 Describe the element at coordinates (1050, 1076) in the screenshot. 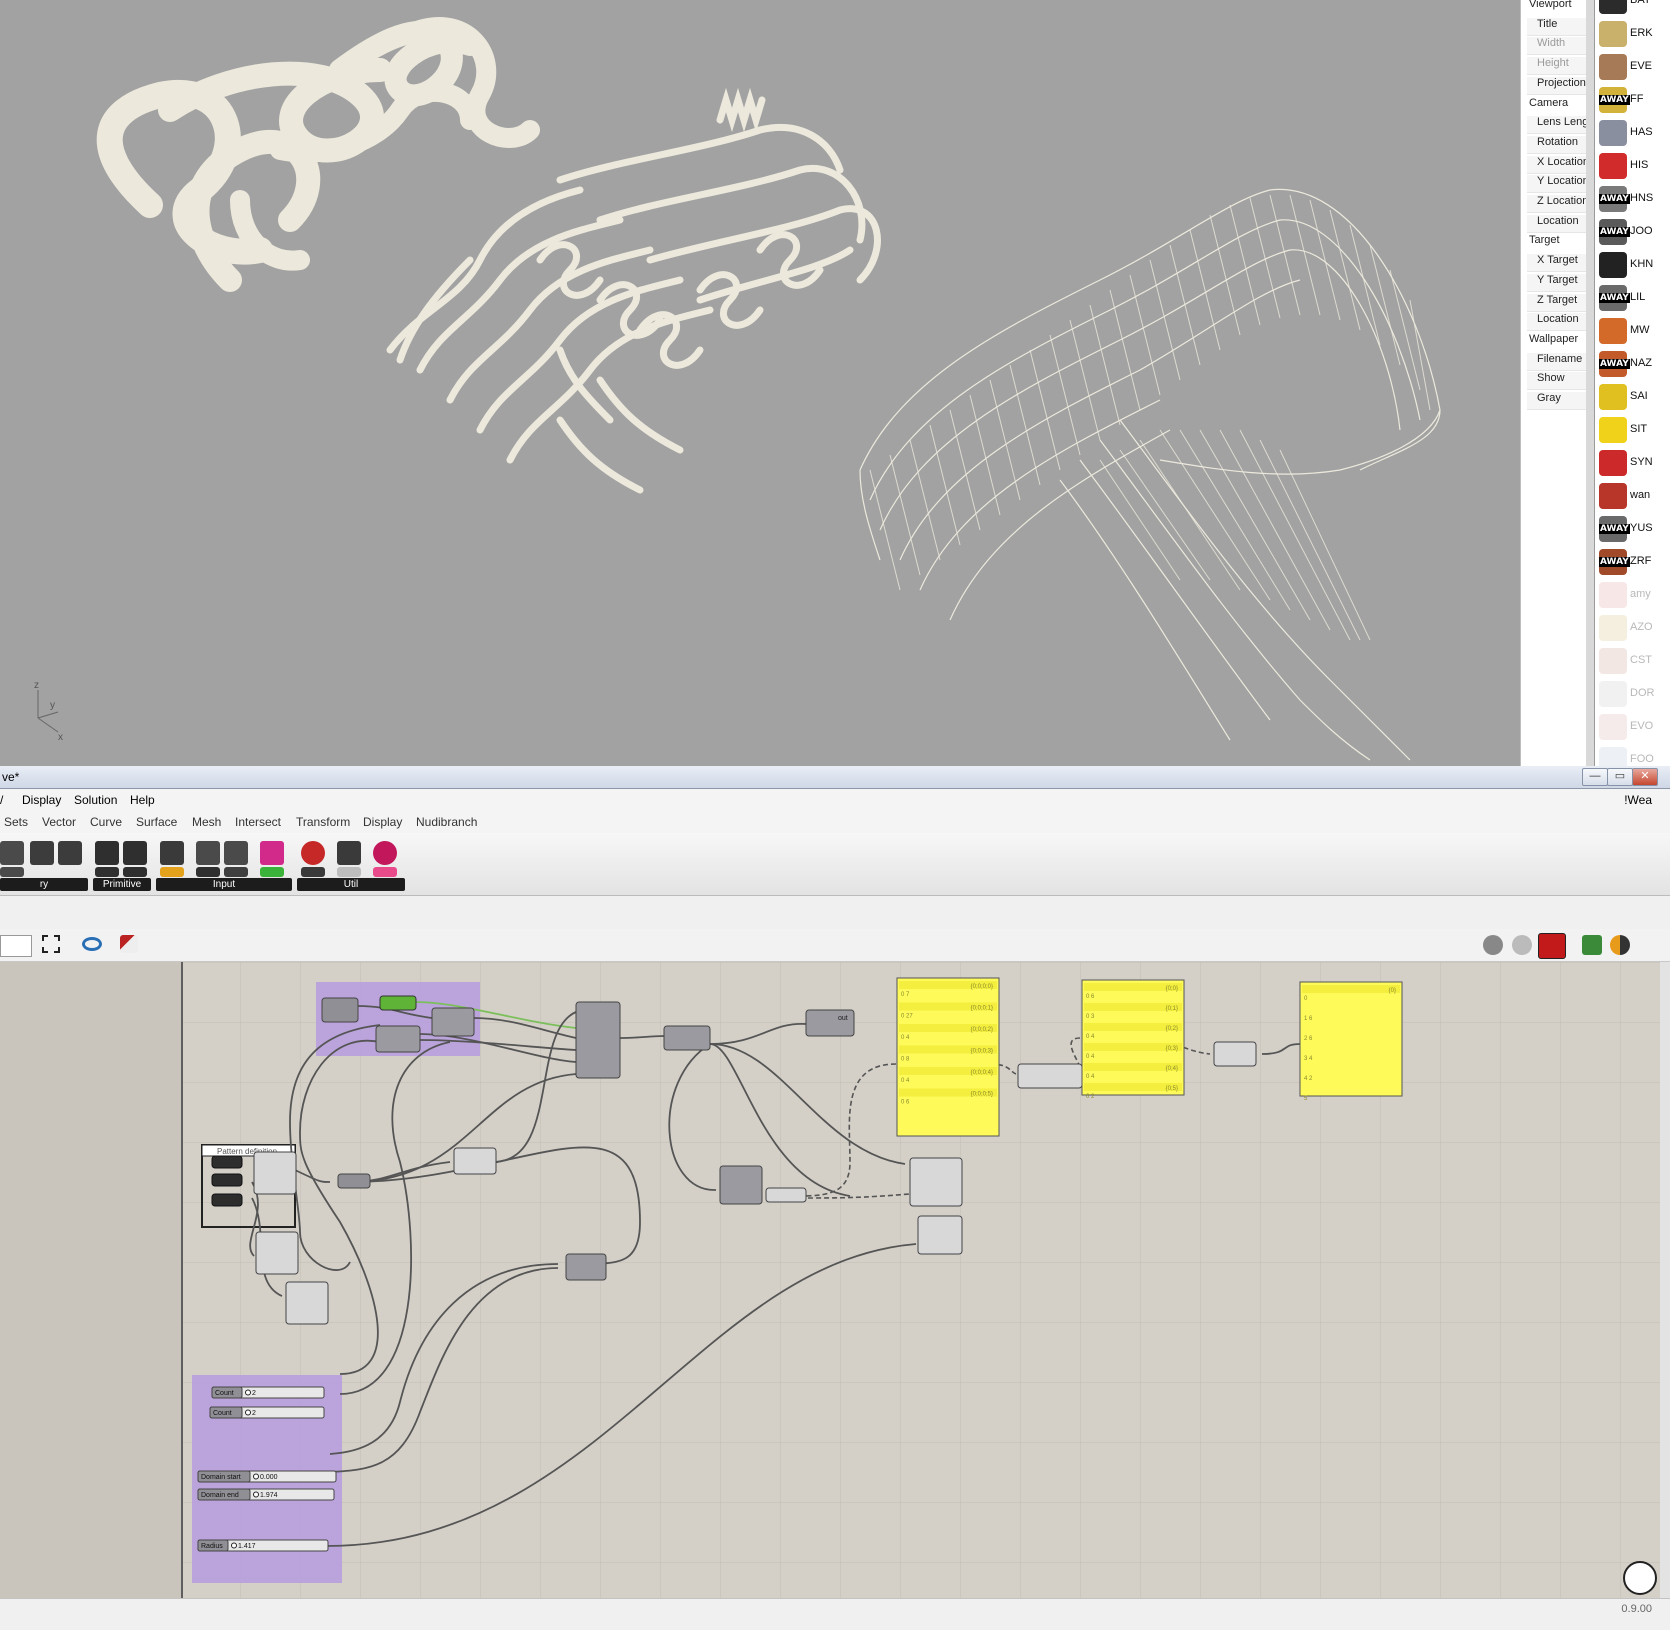

I see `node-flip-matrix` at that location.